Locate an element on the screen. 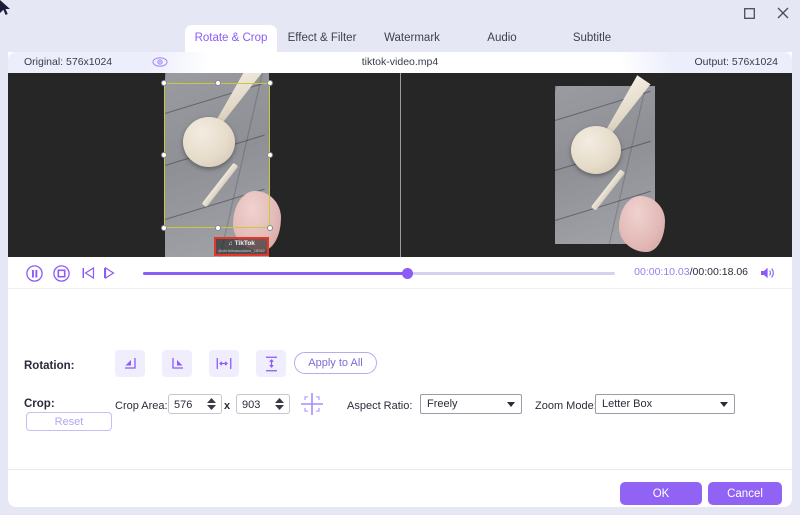 This screenshot has width=800, height=515. music-note-icon: ♫ is located at coordinates (230, 243).